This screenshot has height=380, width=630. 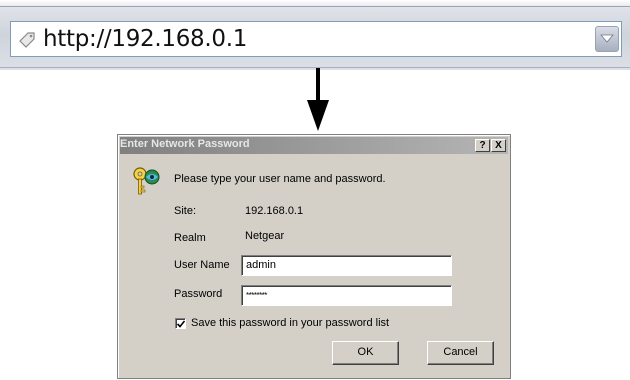 I want to click on dialog-prompt: Please type your user name and password., so click(x=280, y=179).